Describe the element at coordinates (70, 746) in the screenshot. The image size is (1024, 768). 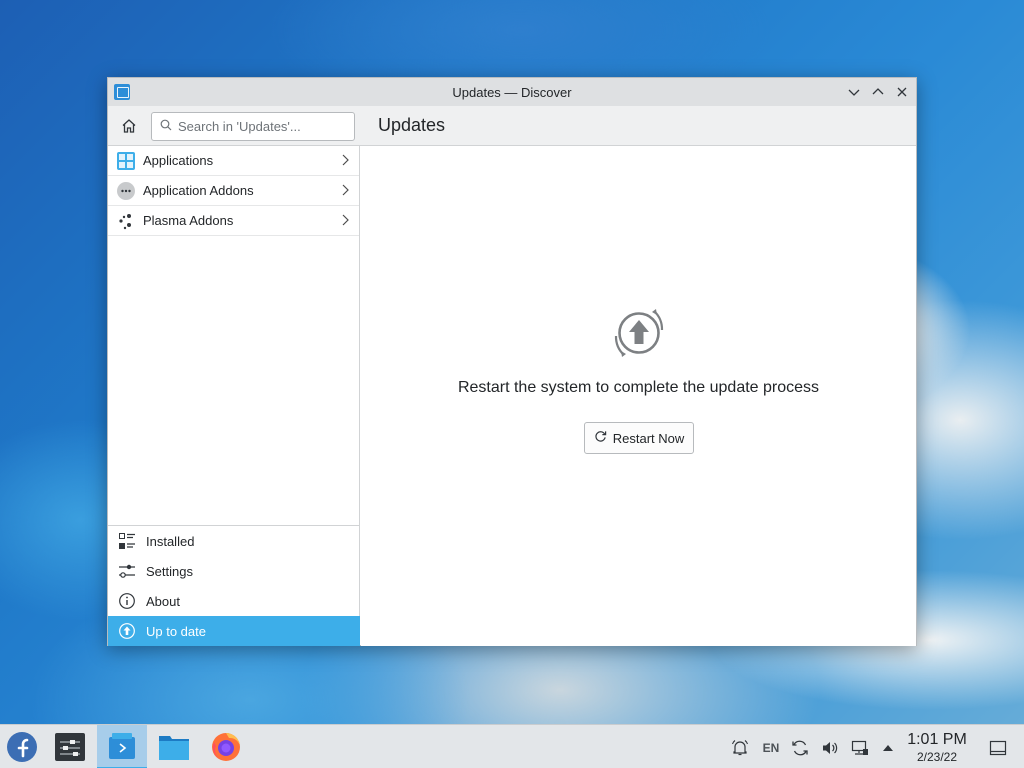
I see `system-settings-icon` at that location.